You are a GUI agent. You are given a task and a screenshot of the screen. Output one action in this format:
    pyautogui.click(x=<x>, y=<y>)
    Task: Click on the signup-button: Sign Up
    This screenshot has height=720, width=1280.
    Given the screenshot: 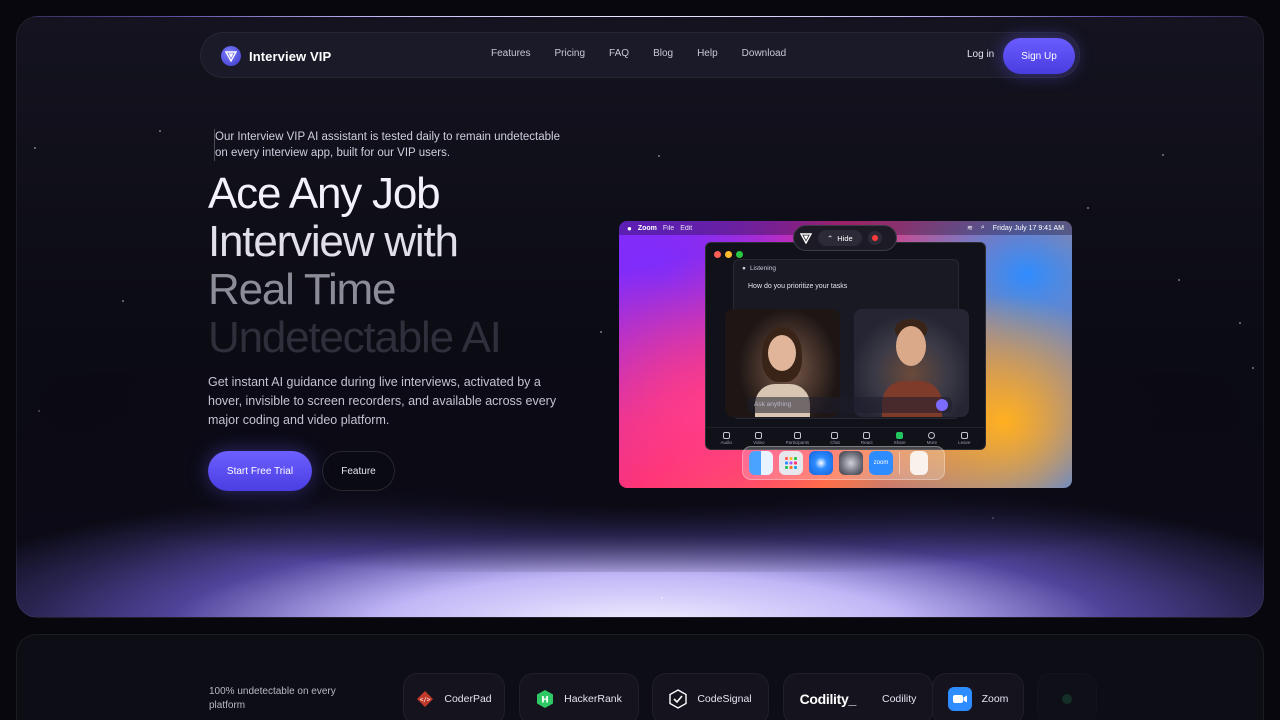 What is the action you would take?
    pyautogui.click(x=1039, y=56)
    